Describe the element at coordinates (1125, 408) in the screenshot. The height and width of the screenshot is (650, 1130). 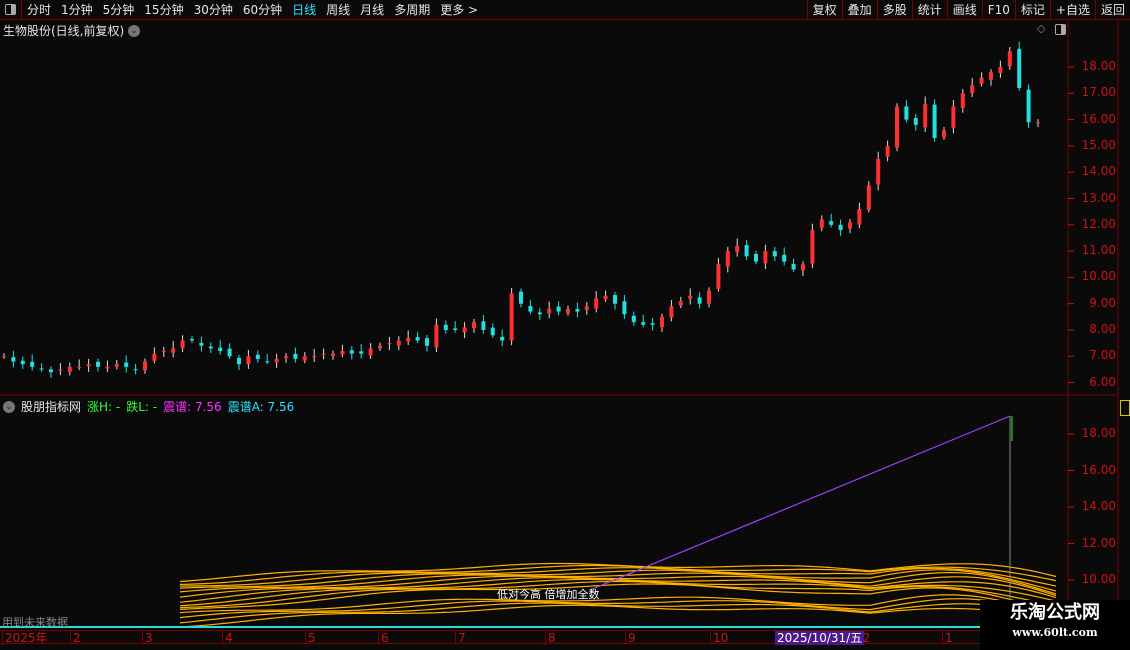
I see `side-tab` at that location.